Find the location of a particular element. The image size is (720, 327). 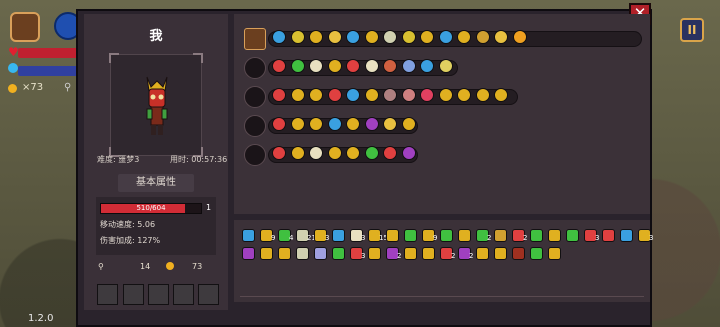

inventory-item-count: 4 is located at coordinates (291, 238).